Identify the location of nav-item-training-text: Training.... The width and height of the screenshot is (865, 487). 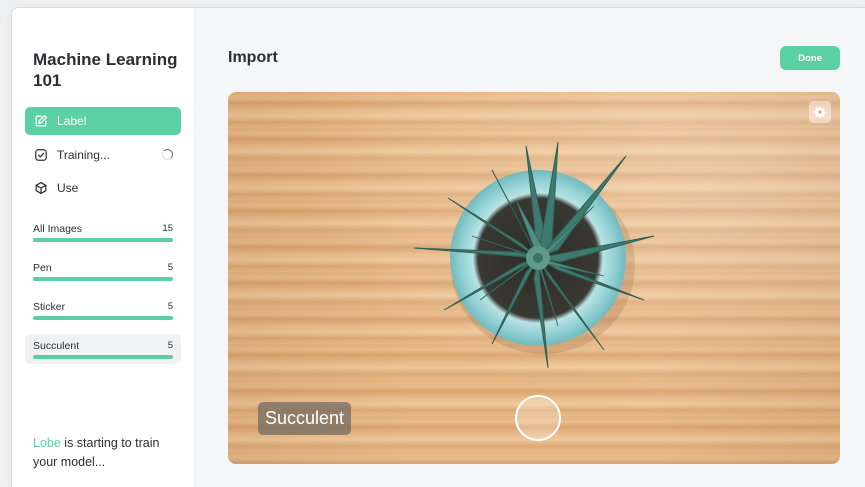
(83, 155).